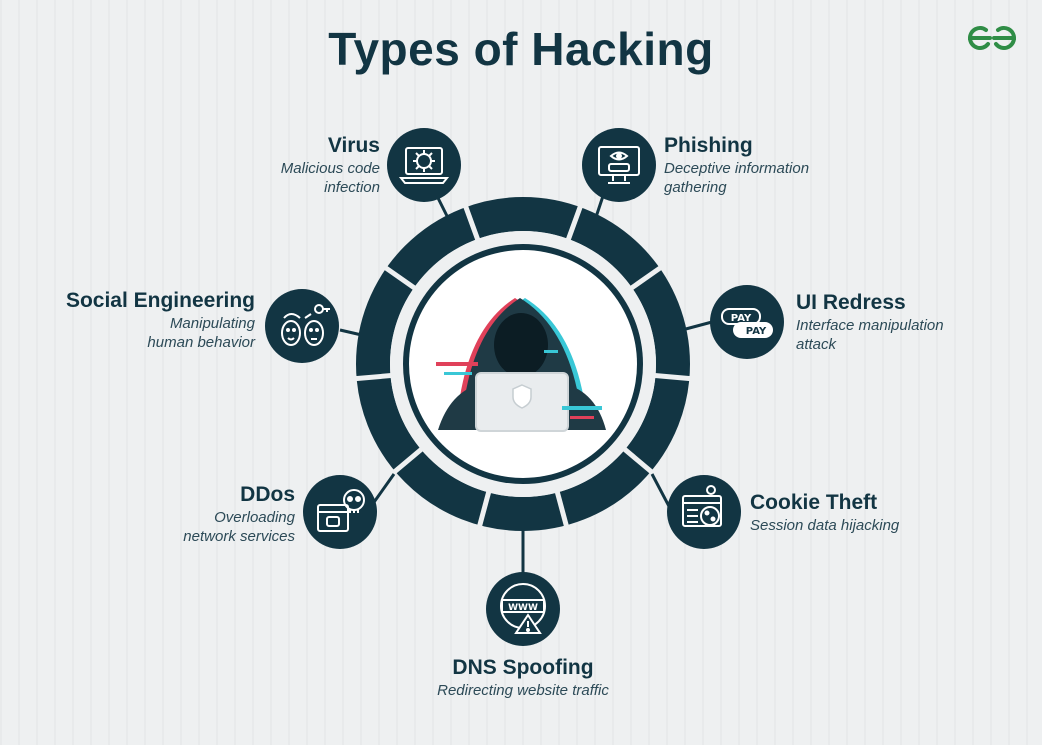 The height and width of the screenshot is (745, 1042). I want to click on ui-redress-desc-line2: attack, so click(816, 344).